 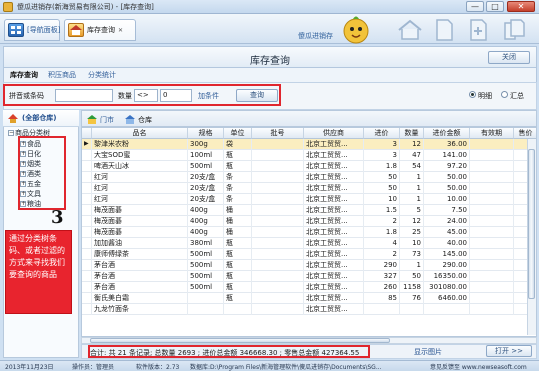 I want to click on subtab-inventory: 库存查询, so click(x=24, y=75).